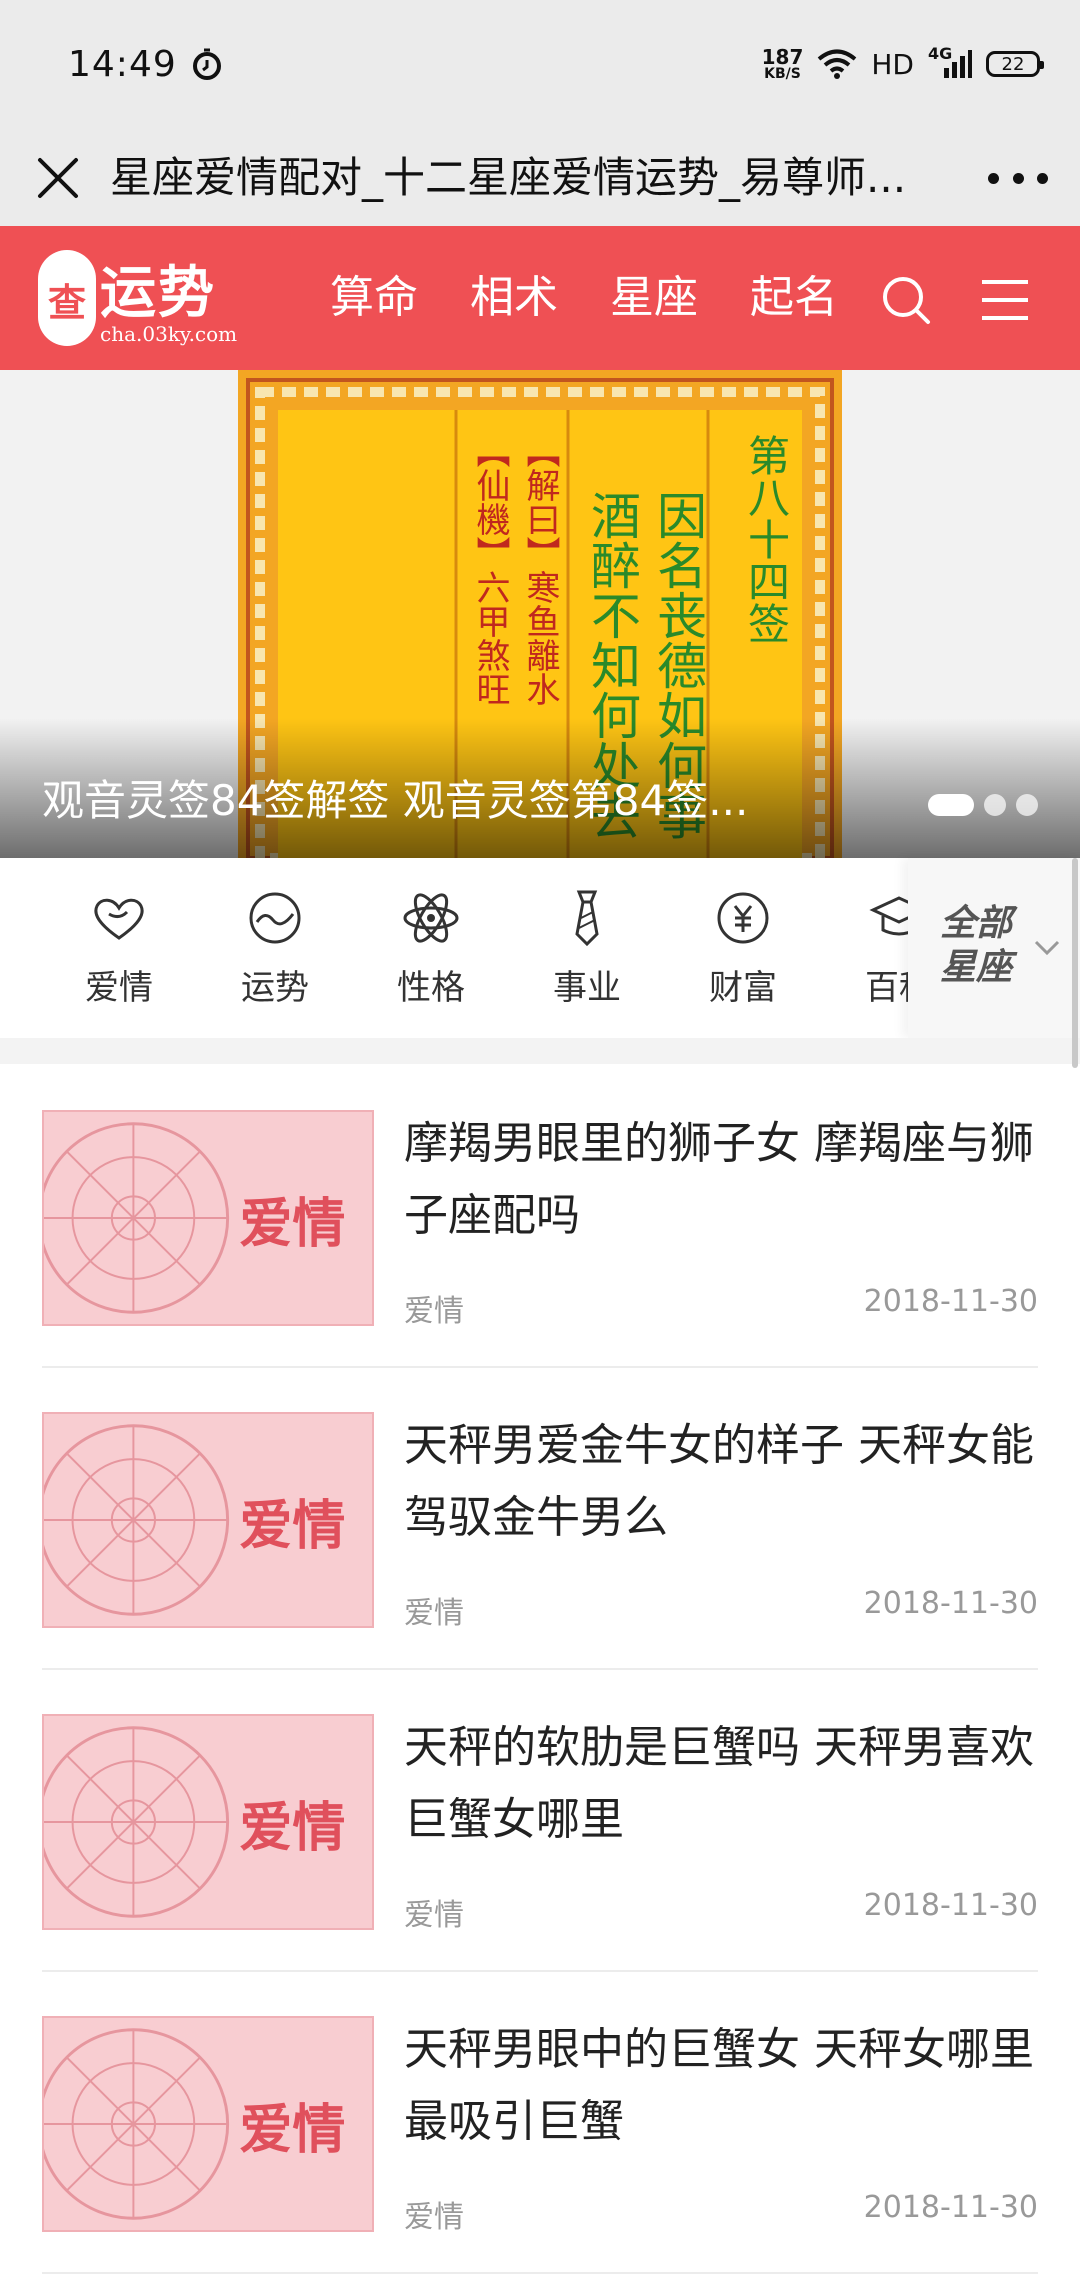 The image size is (1080, 2280). What do you see at coordinates (976, 945) in the screenshot?
I see `all-constellations-label: 全部星座` at bounding box center [976, 945].